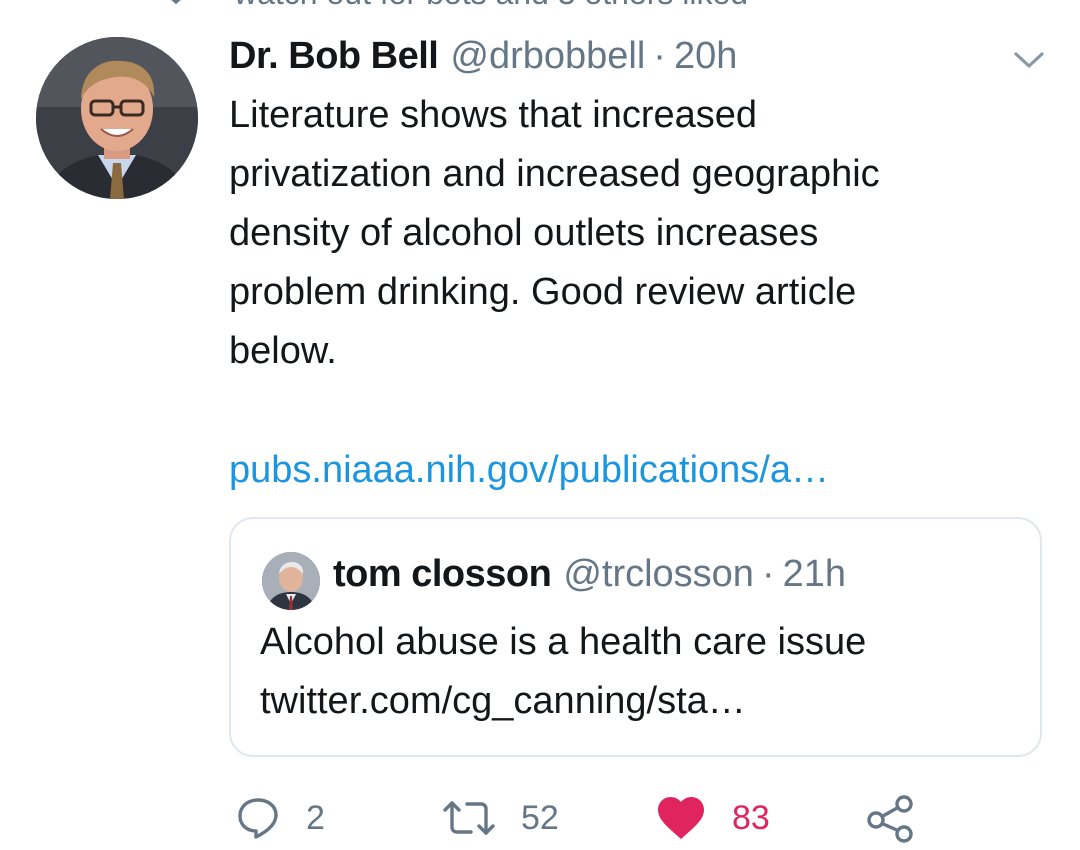 This screenshot has height=850, width=1080. I want to click on share-button, so click(890, 818).